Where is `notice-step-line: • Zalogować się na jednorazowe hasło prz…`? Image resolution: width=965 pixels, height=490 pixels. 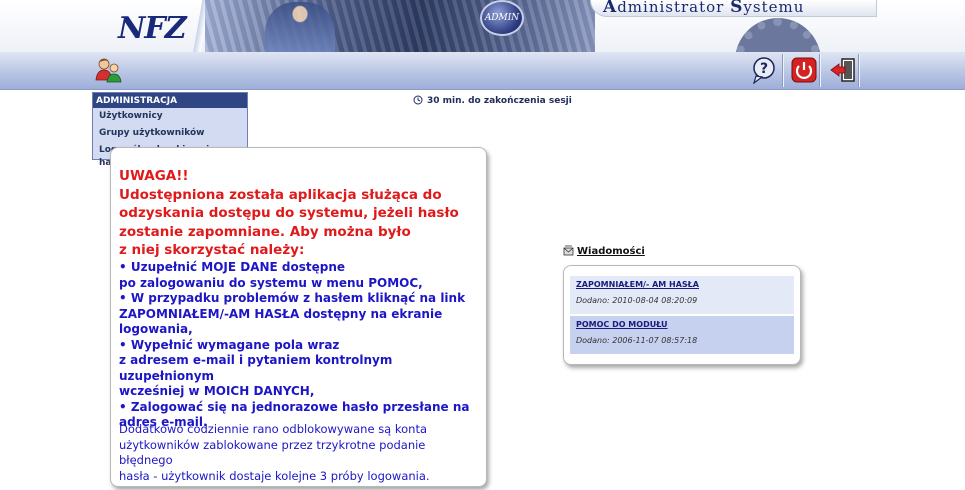
notice-step-line: • Zalogować się na jednorazowe hasło prz… is located at coordinates (294, 406).